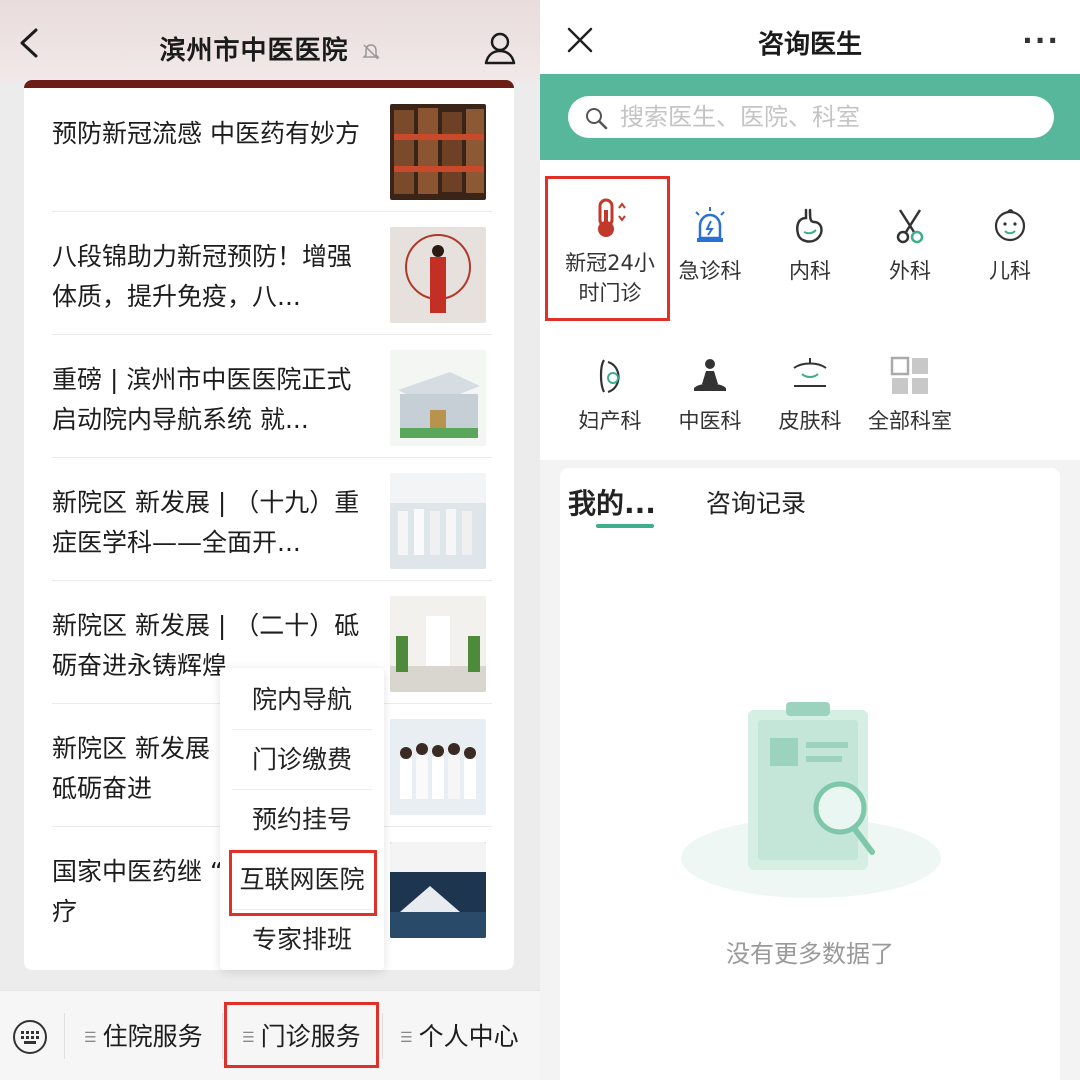  I want to click on emergency-siren-icon, so click(710, 224).